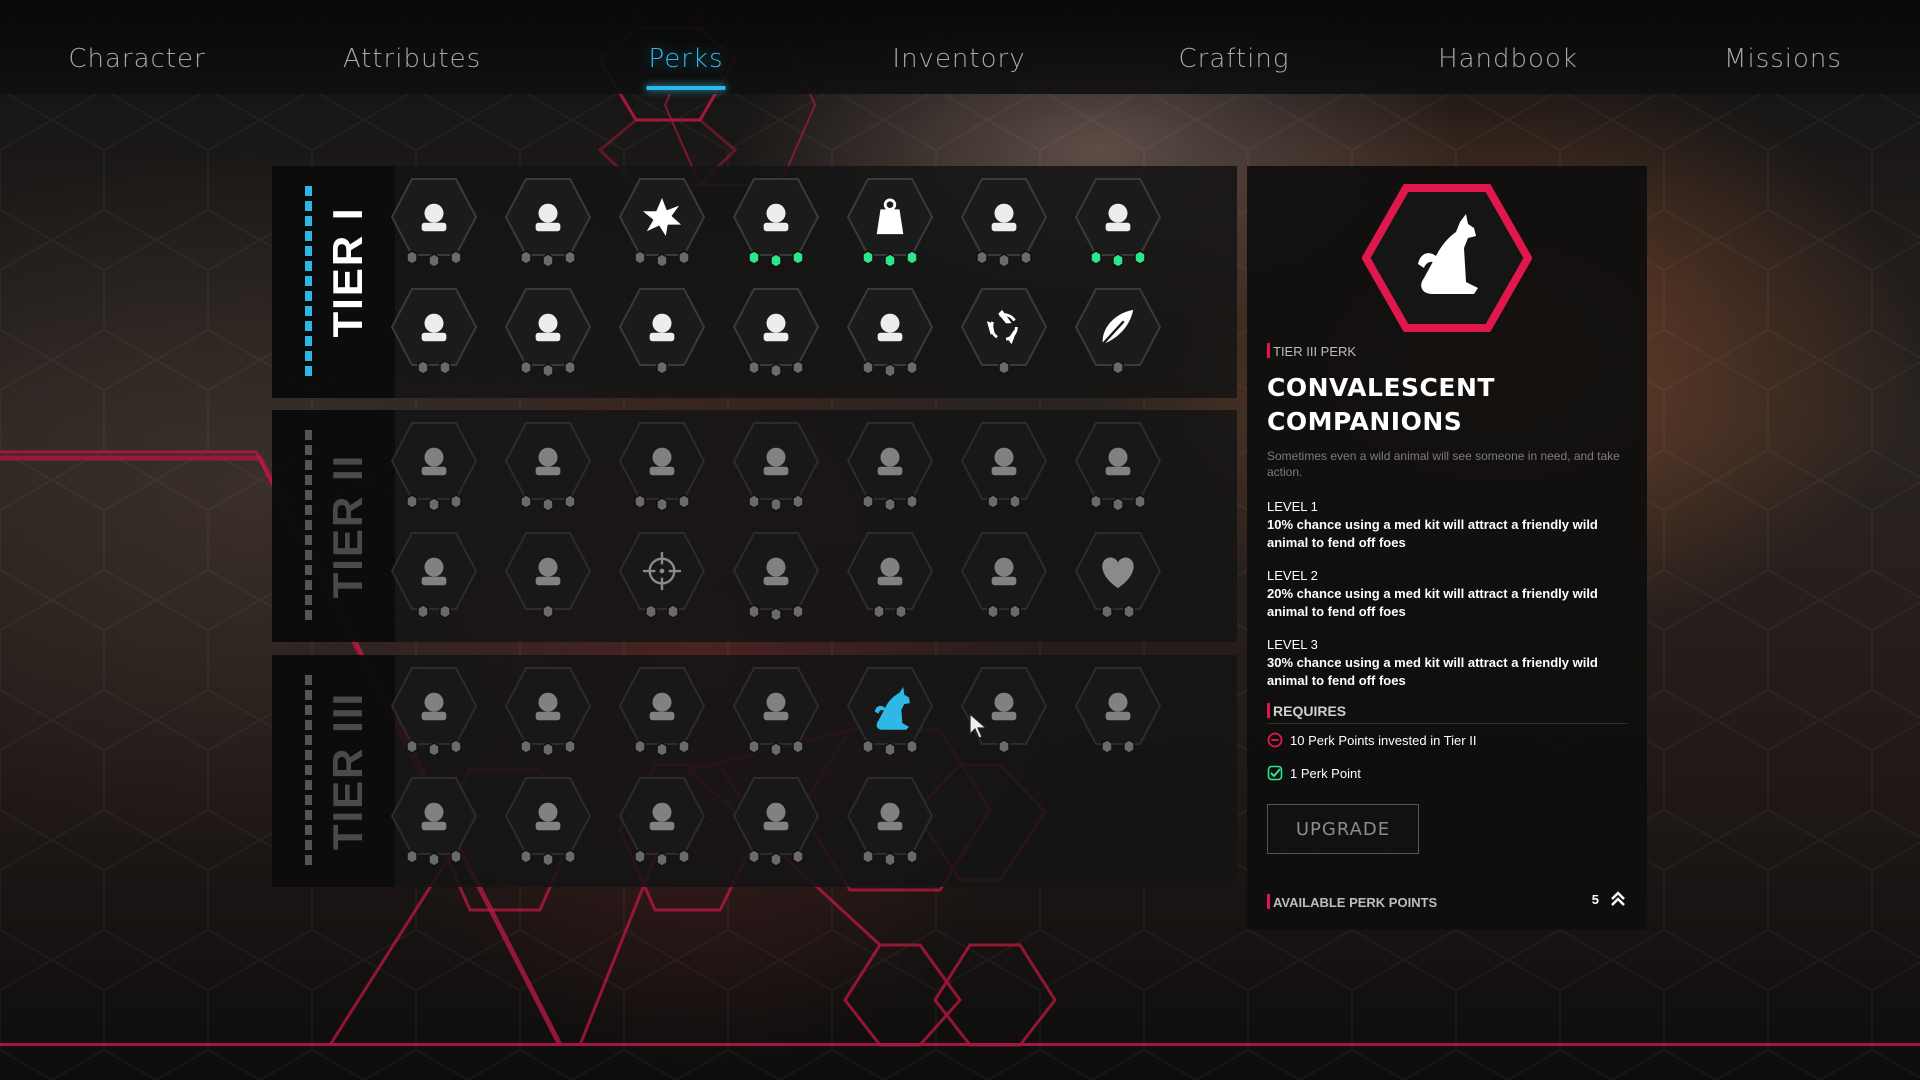  What do you see at coordinates (662, 465) in the screenshot?
I see `perk-submachine-gun-slot` at bounding box center [662, 465].